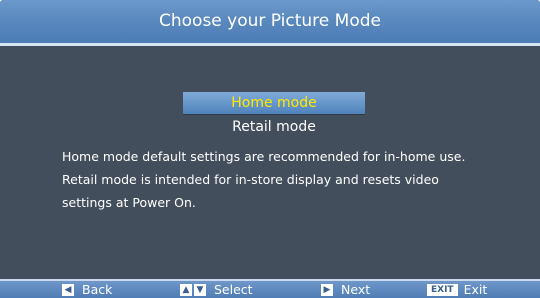 The height and width of the screenshot is (298, 540). I want to click on back-label: Back, so click(97, 289).